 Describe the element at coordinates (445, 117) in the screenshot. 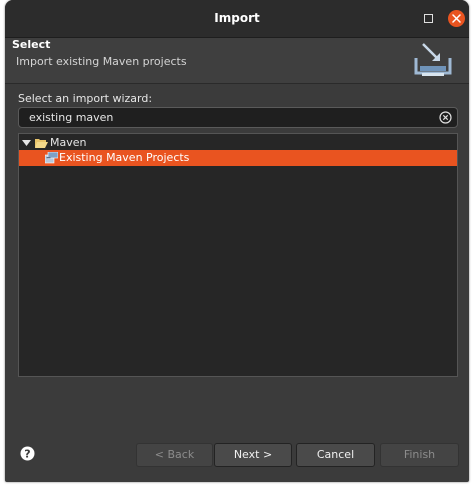

I see `clear-search-icon` at that location.